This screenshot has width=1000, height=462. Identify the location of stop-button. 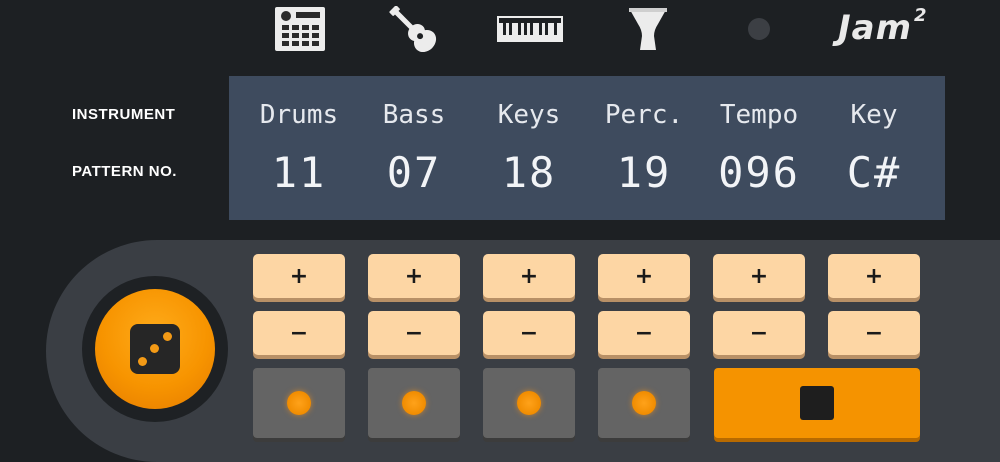
(817, 403).